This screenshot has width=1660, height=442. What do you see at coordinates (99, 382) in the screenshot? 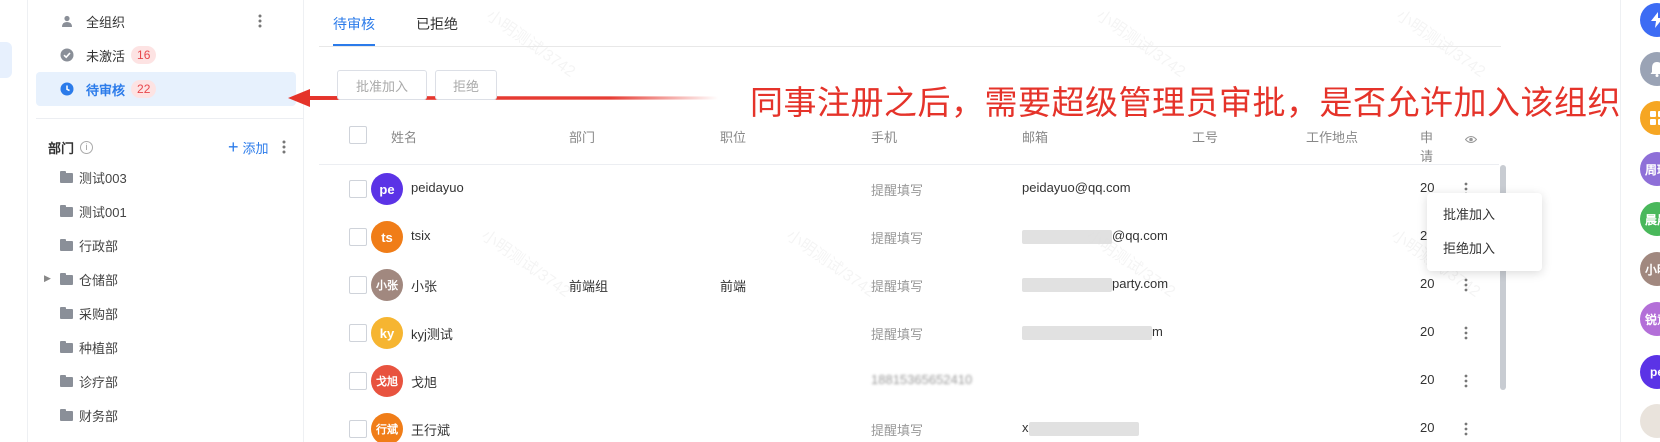
I see `department-label: 诊疗部` at bounding box center [99, 382].